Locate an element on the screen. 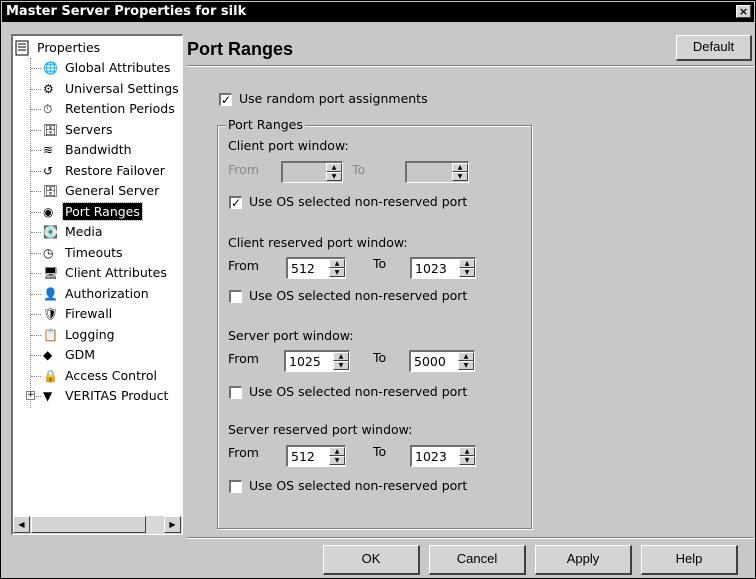 Image resolution: width=756 pixels, height=579 pixels. apply-button: Apply is located at coordinates (583, 560).